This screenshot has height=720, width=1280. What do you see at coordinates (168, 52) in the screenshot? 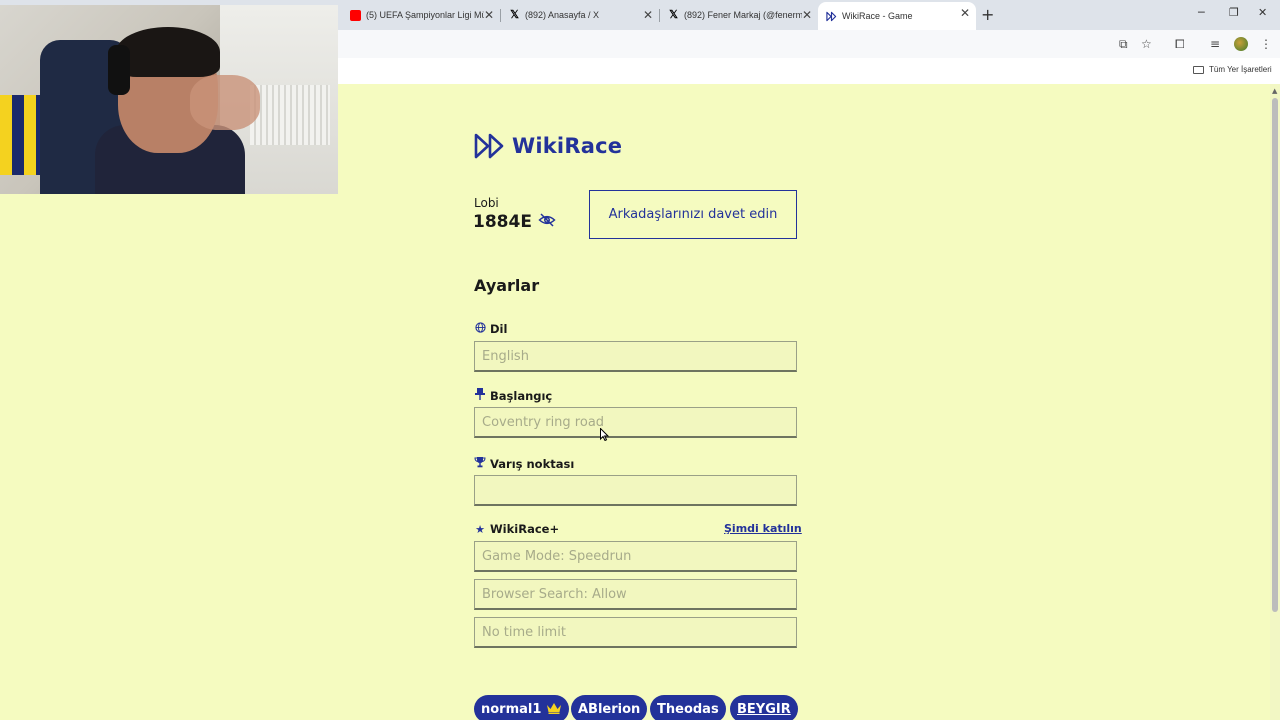
I see `webcam-person-hair` at bounding box center [168, 52].